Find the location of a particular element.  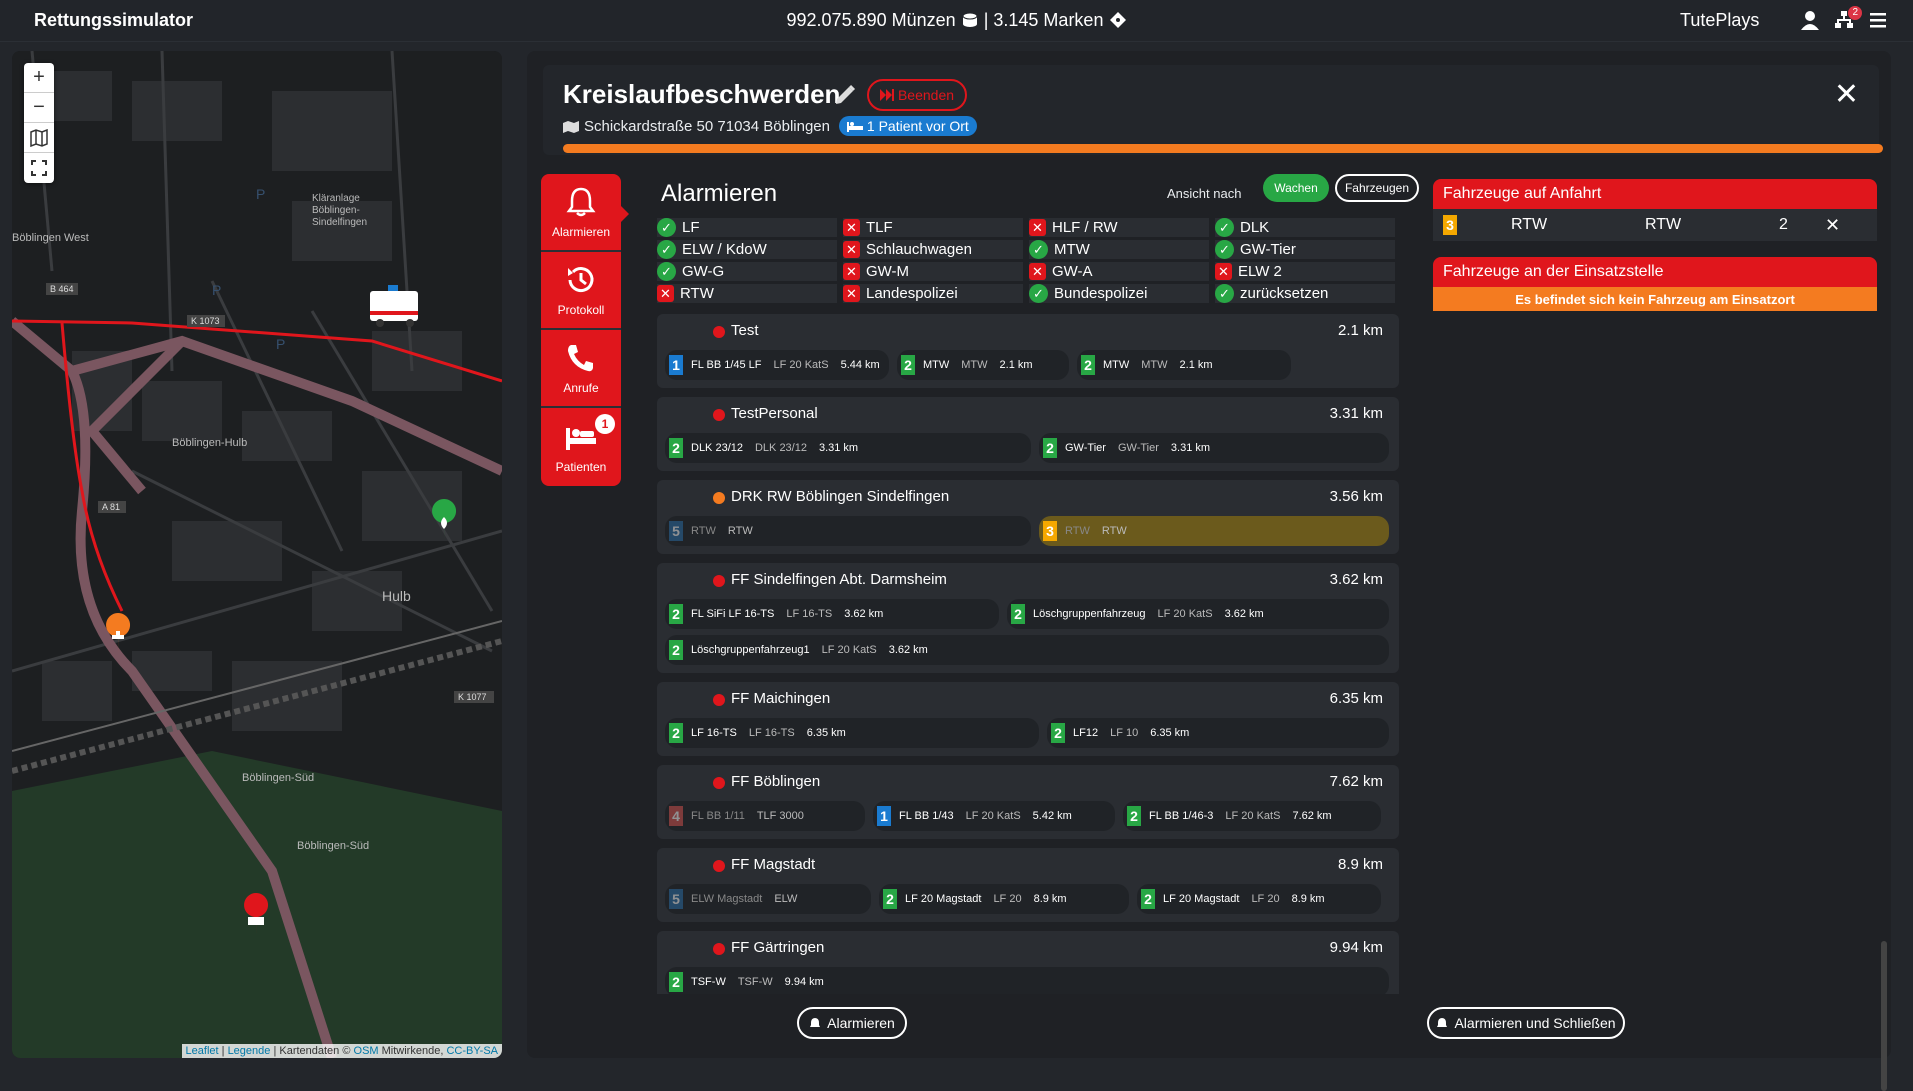

leaflet-link: Leaflet is located at coordinates (202, 1051).